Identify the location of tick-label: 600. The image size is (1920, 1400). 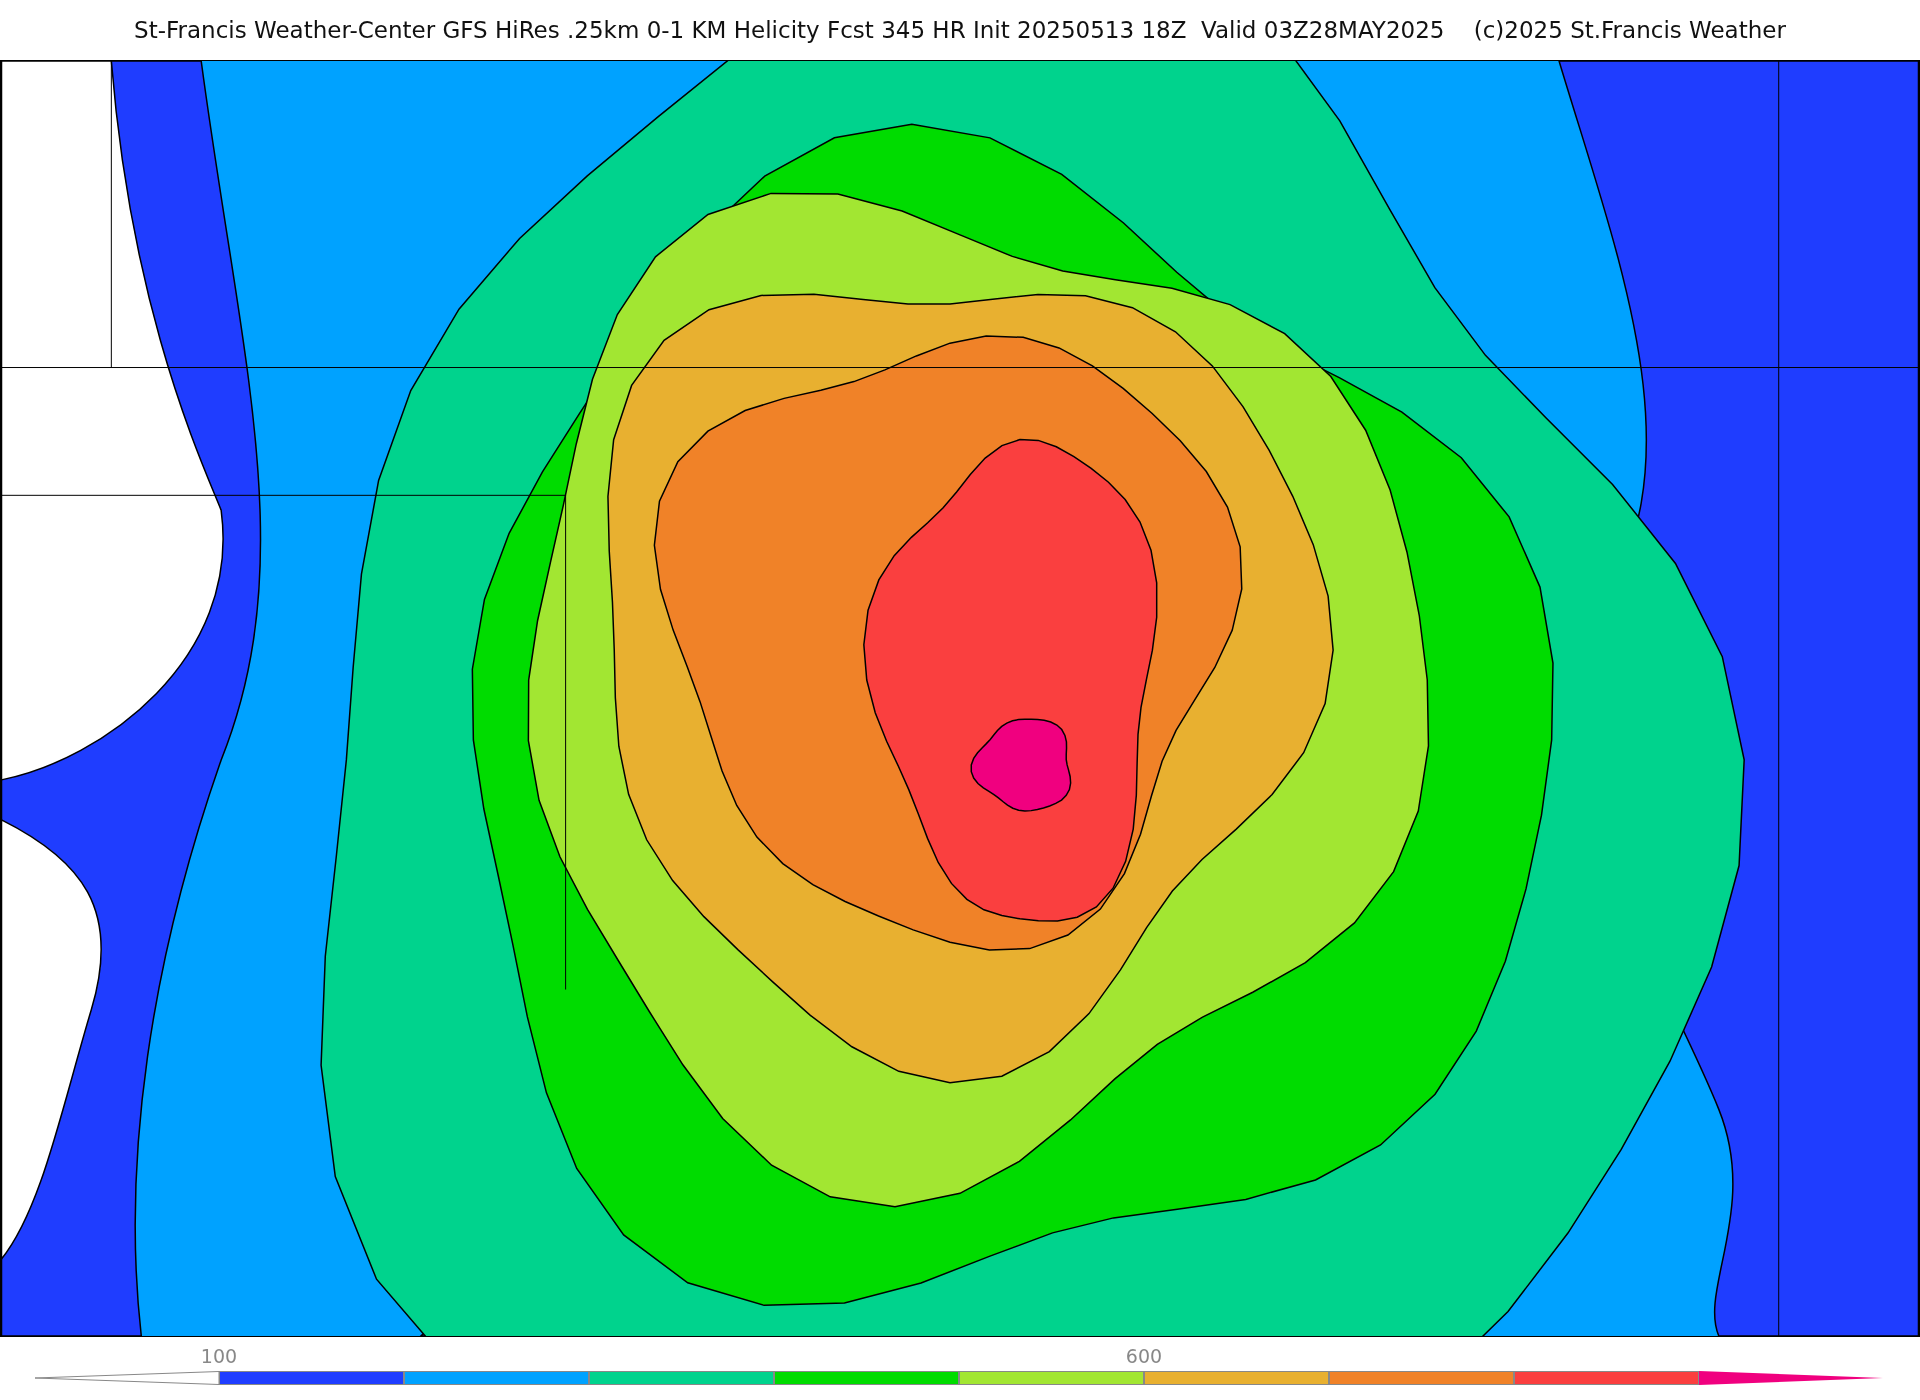
(1144, 1356).